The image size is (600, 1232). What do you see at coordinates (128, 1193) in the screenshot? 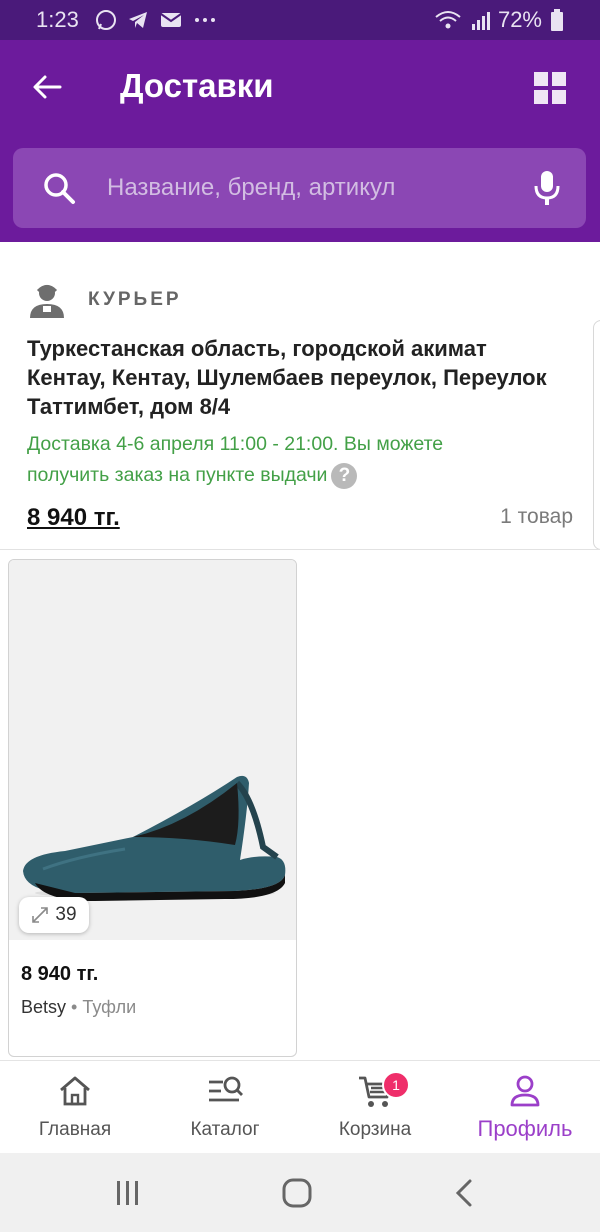
I see `recent-apps-icon` at bounding box center [128, 1193].